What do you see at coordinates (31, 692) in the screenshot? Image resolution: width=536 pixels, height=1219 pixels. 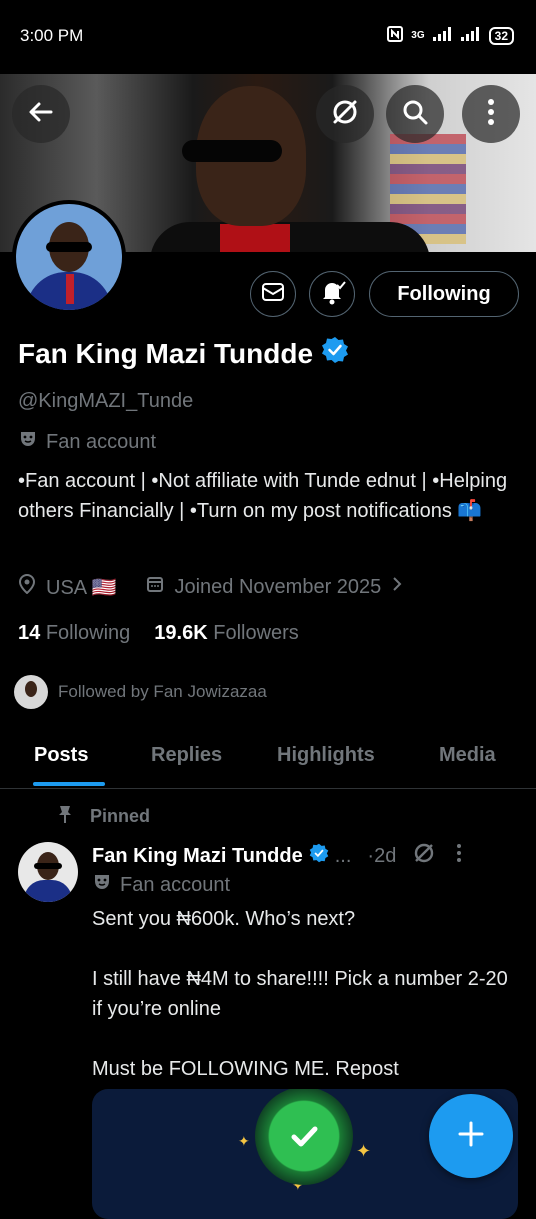 I see `follower-avatar` at bounding box center [31, 692].